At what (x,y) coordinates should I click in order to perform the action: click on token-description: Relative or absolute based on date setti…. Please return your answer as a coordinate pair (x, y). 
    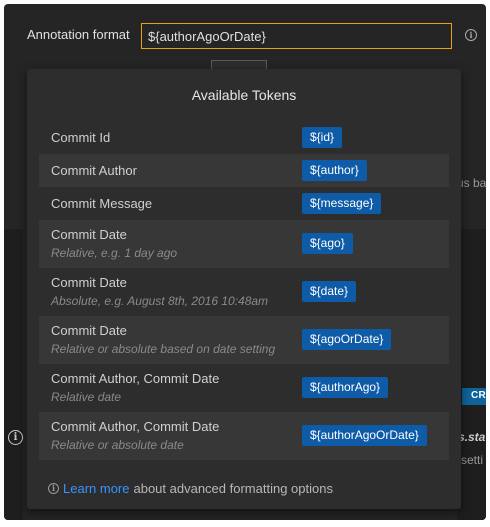
    Looking at the image, I should click on (163, 349).